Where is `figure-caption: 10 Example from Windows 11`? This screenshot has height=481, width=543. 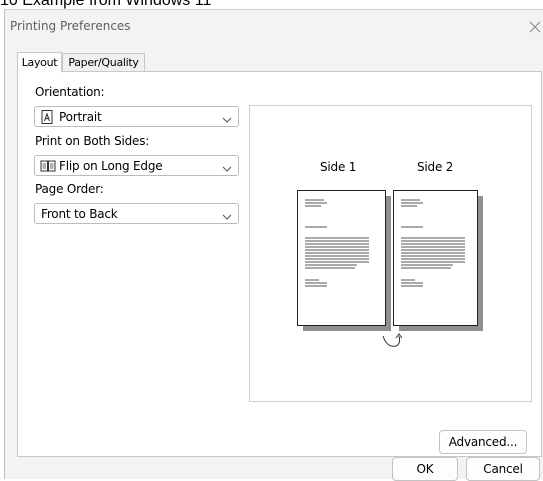 figure-caption: 10 Example from Windows 11 is located at coordinates (106, 4).